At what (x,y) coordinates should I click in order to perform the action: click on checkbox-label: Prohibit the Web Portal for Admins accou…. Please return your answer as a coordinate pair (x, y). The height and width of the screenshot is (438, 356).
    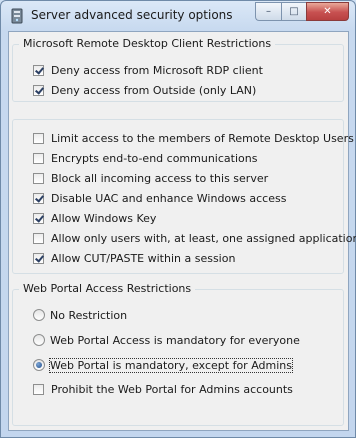
    Looking at the image, I should click on (172, 389).